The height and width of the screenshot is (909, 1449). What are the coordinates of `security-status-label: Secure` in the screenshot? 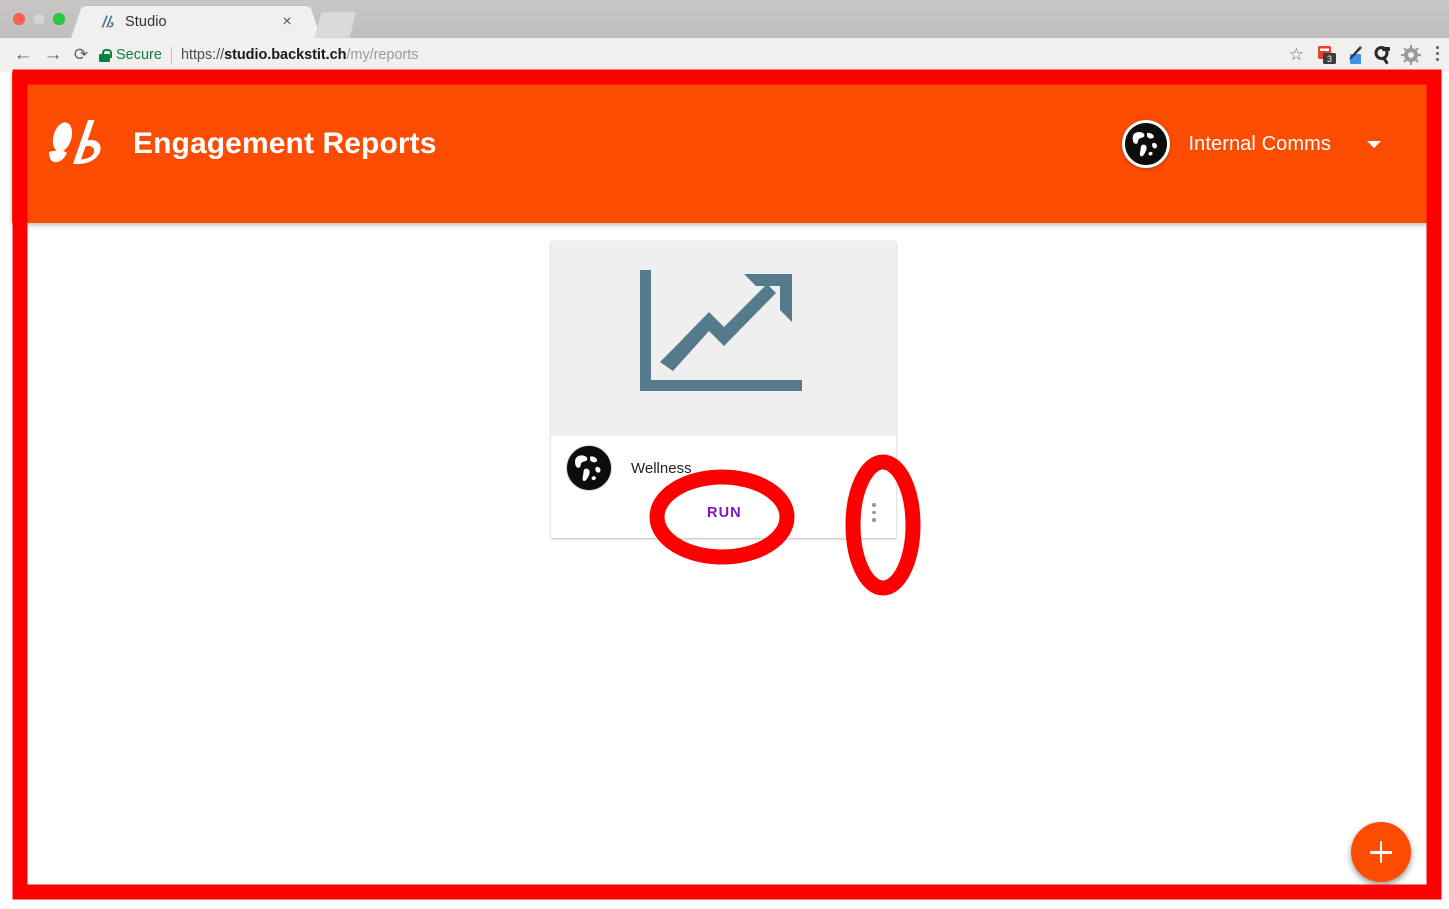 It's located at (139, 55).